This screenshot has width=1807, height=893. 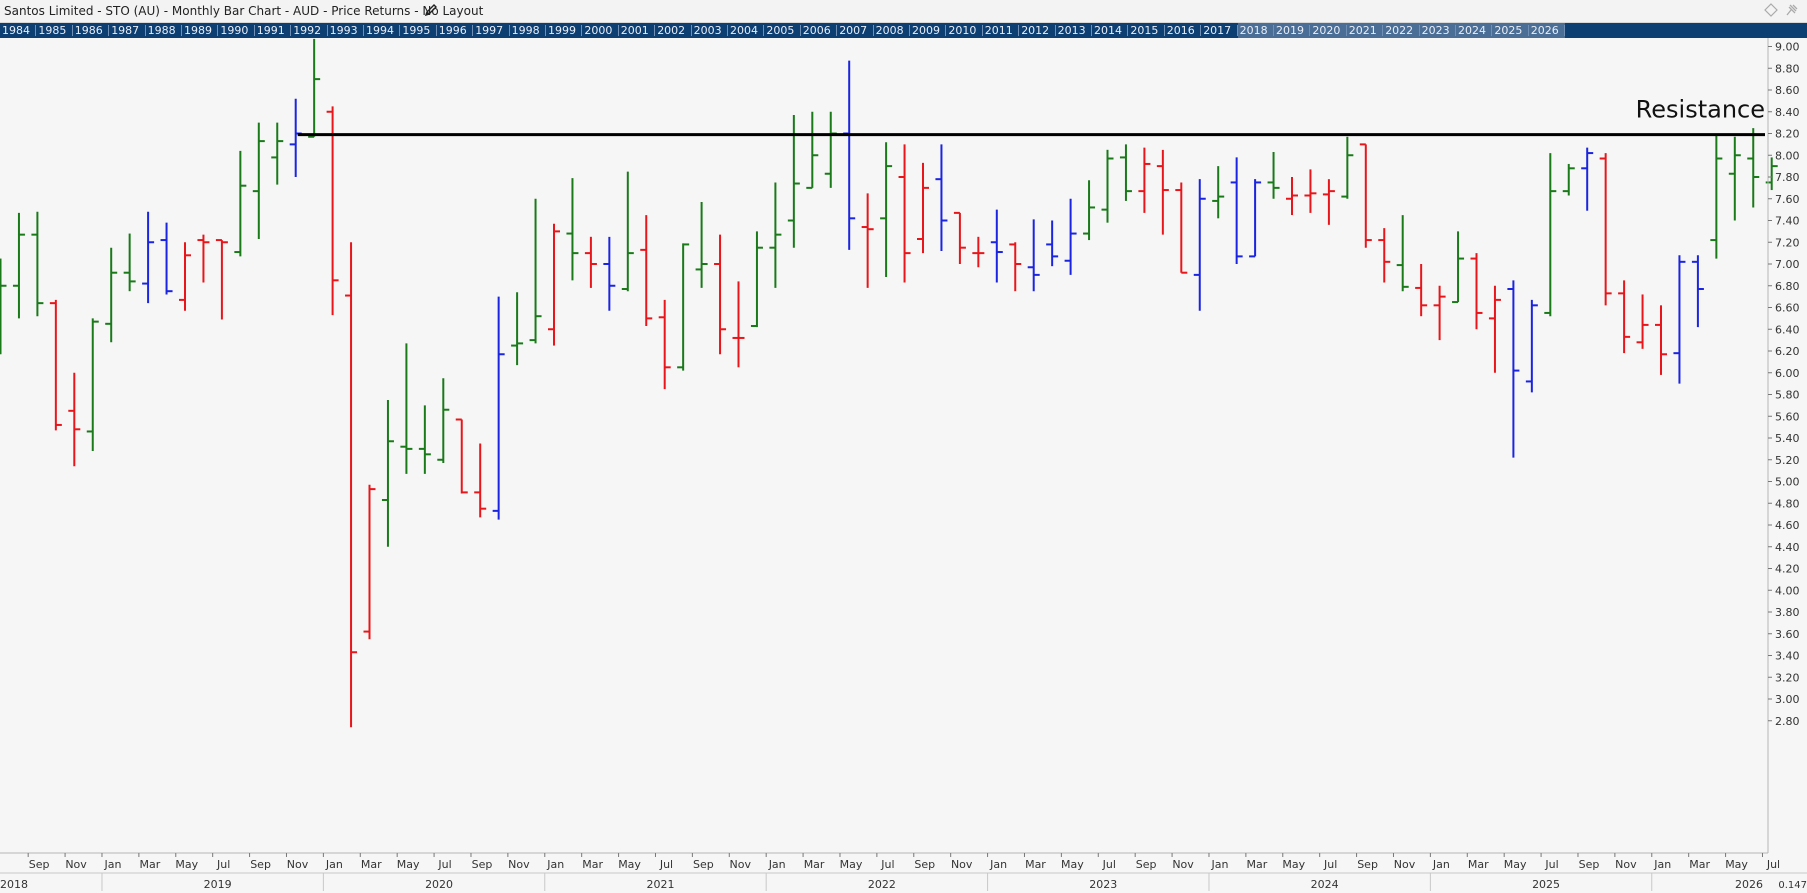 What do you see at coordinates (218, 884) in the screenshot?
I see `x-year-label: 2019` at bounding box center [218, 884].